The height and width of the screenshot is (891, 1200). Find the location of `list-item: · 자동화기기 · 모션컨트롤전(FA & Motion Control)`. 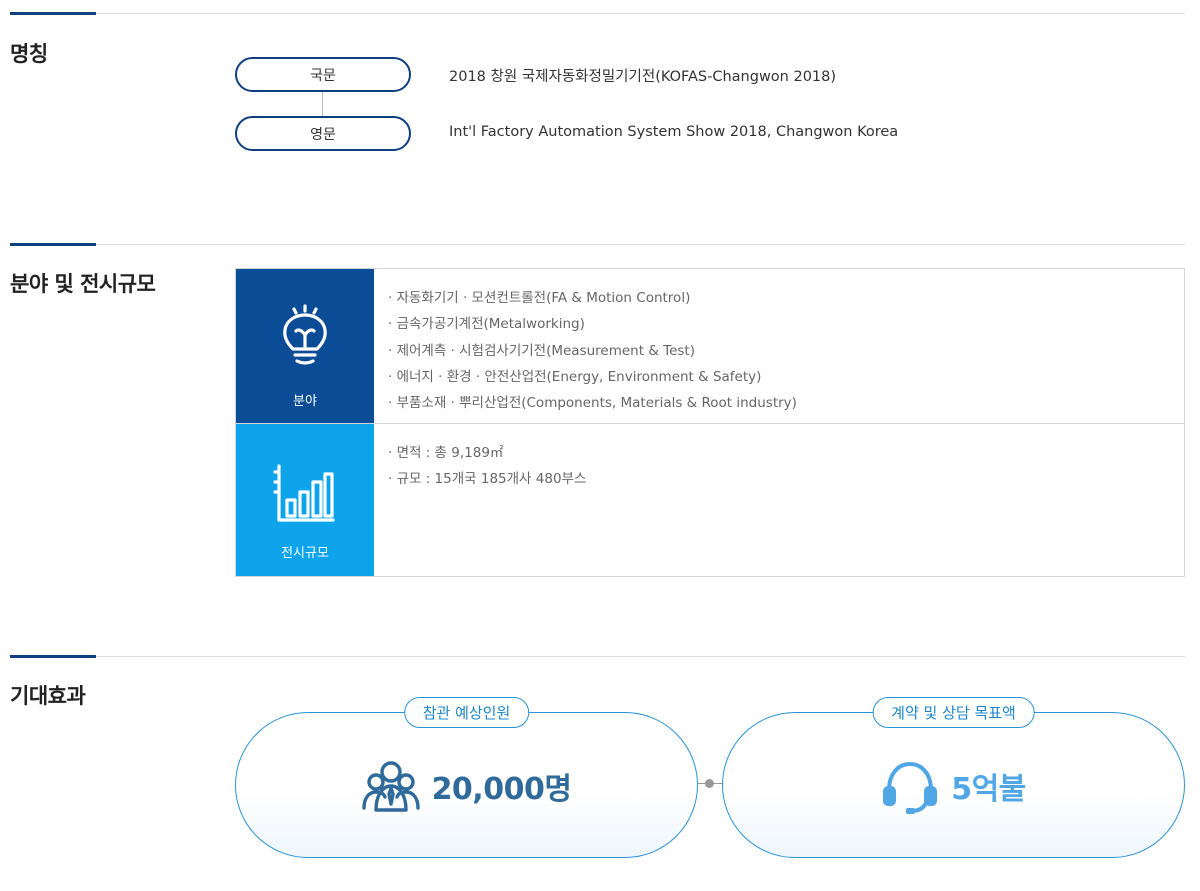

list-item: · 자동화기기 · 모션컨트롤전(FA & Motion Control) is located at coordinates (539, 298).